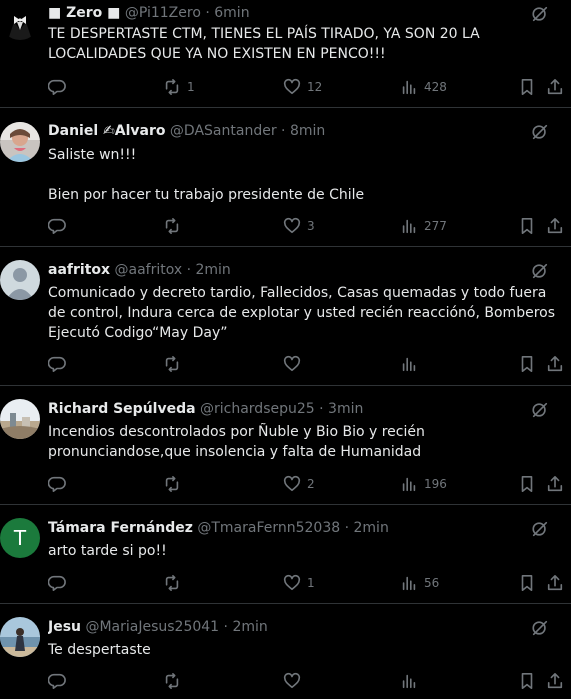  What do you see at coordinates (20, 538) in the screenshot?
I see `avatar: T` at bounding box center [20, 538].